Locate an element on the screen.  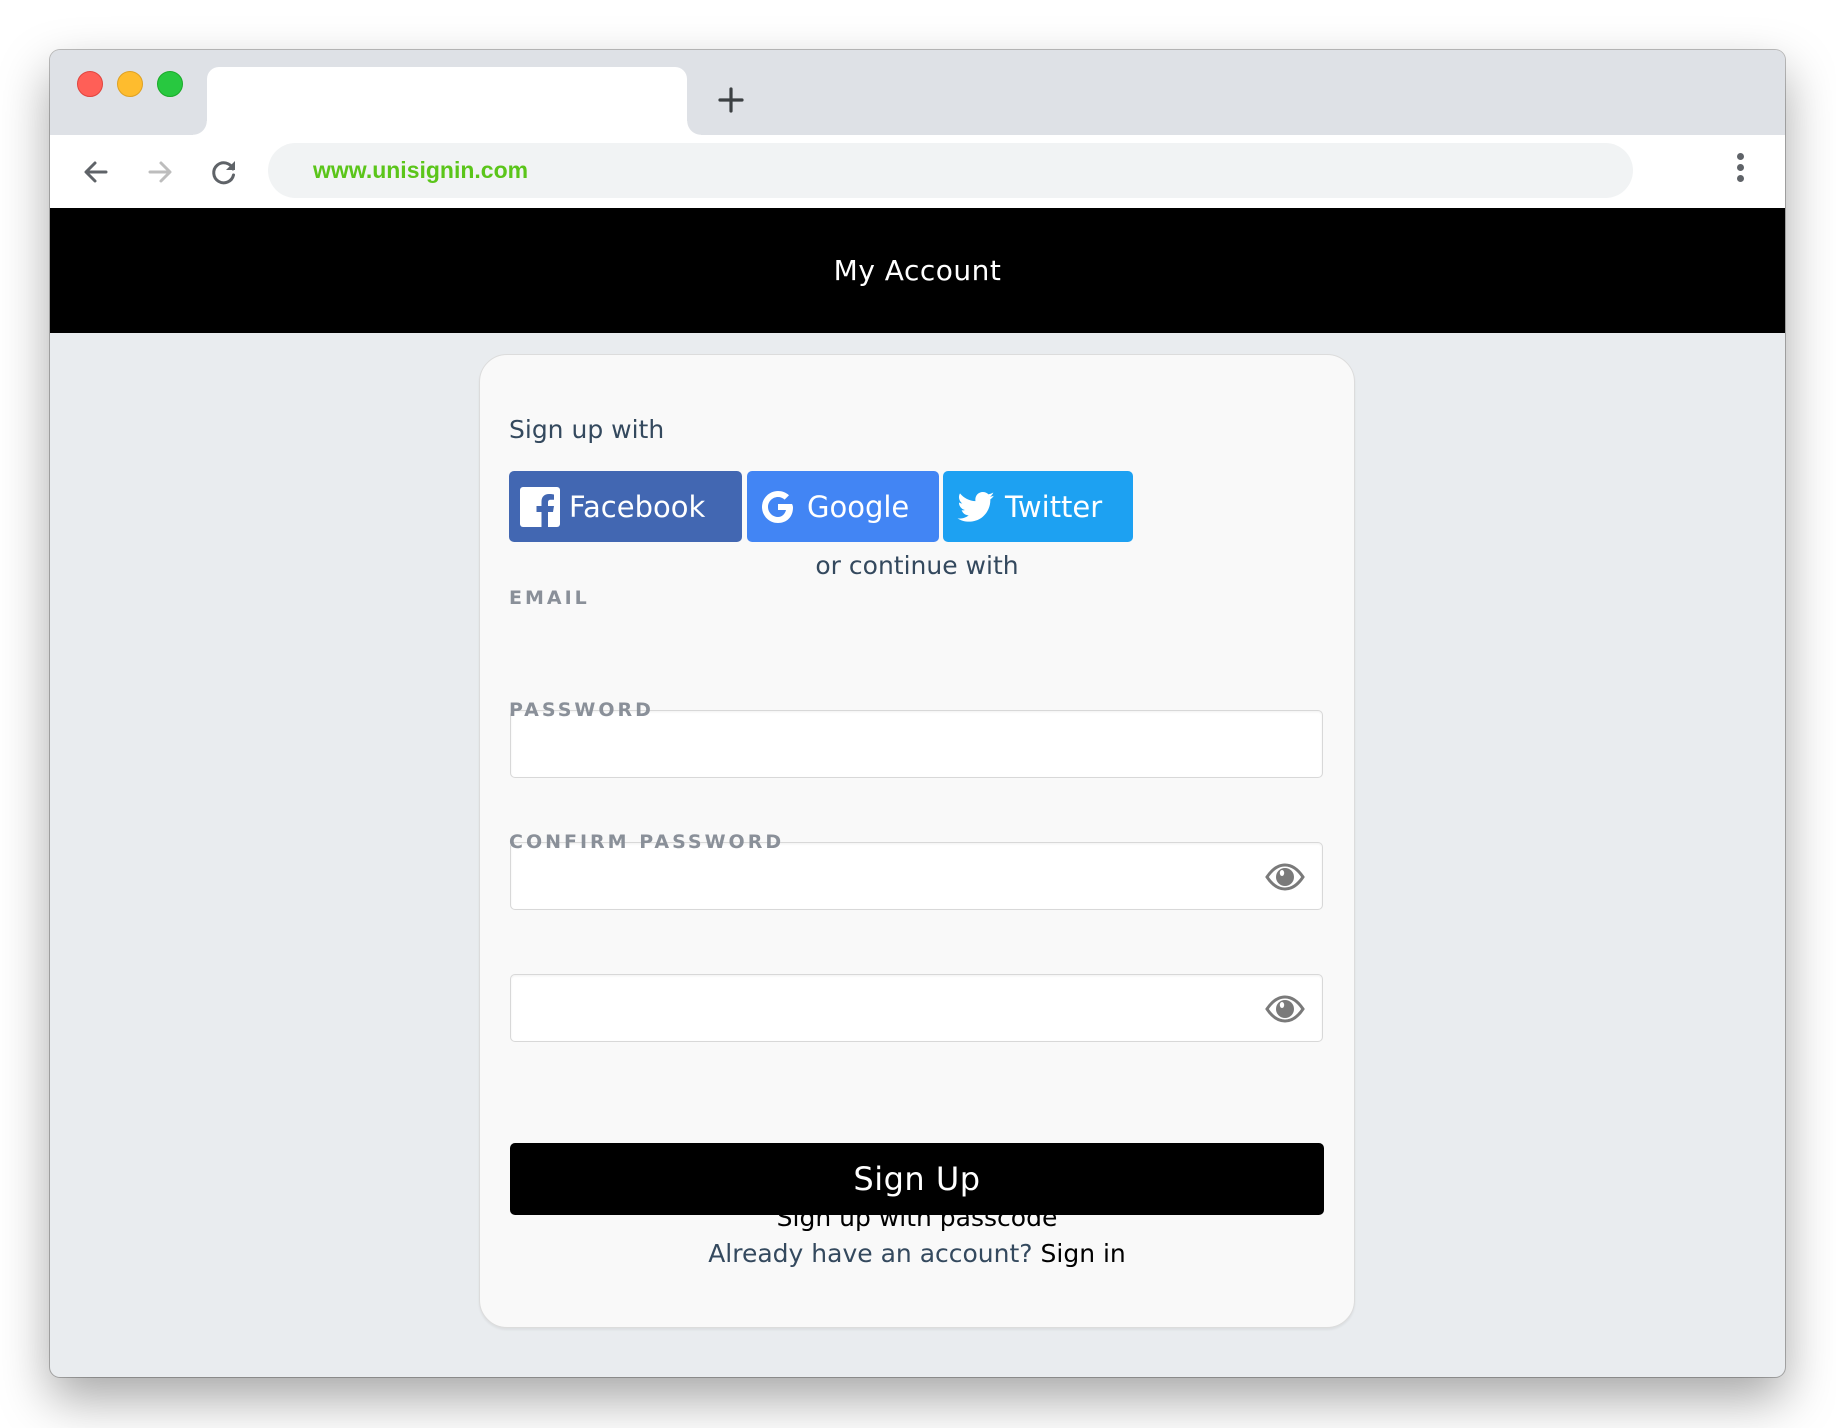
google-icon is located at coordinates (778, 507).